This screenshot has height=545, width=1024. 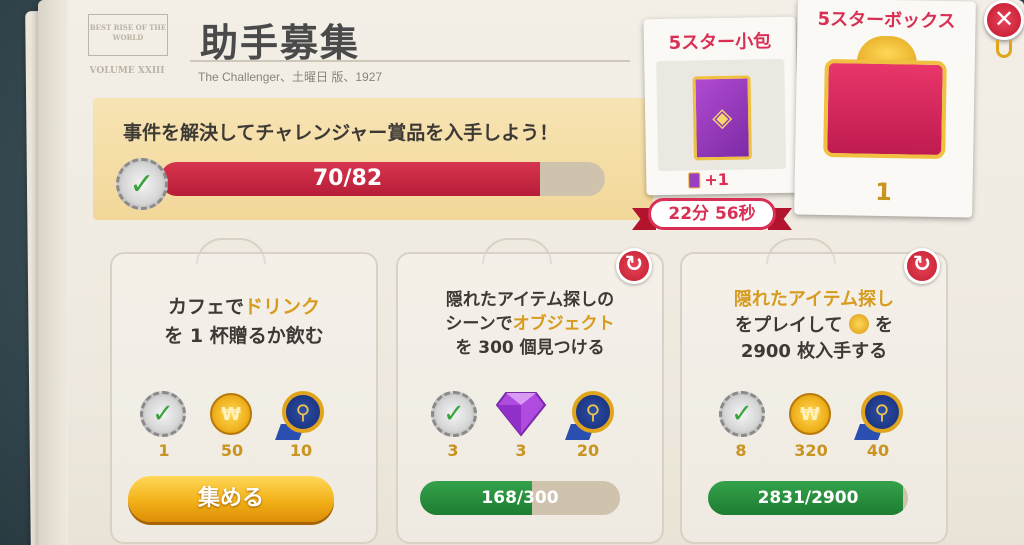 I want to click on page-title: 助手募集, so click(x=280, y=43).